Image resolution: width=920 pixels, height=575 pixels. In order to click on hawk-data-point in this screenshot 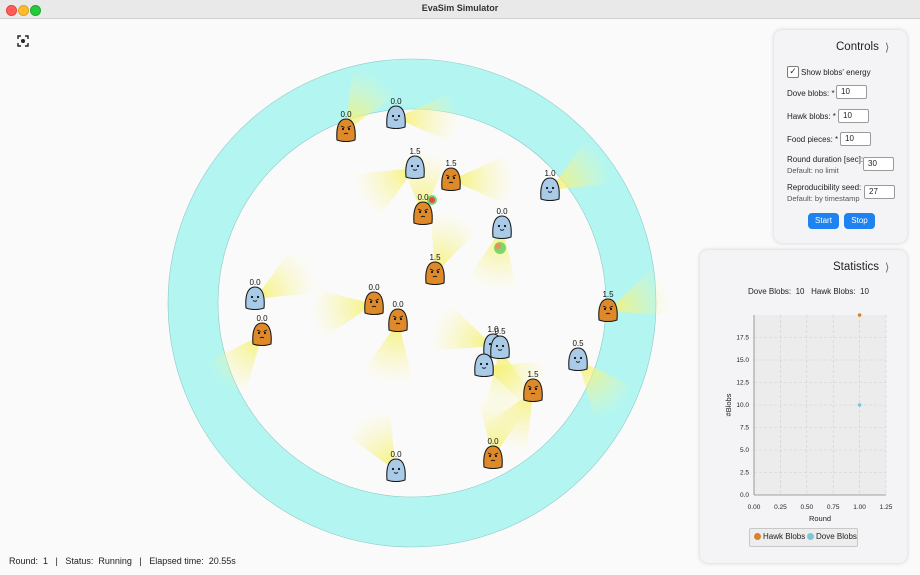, I will do `click(859, 315)`.